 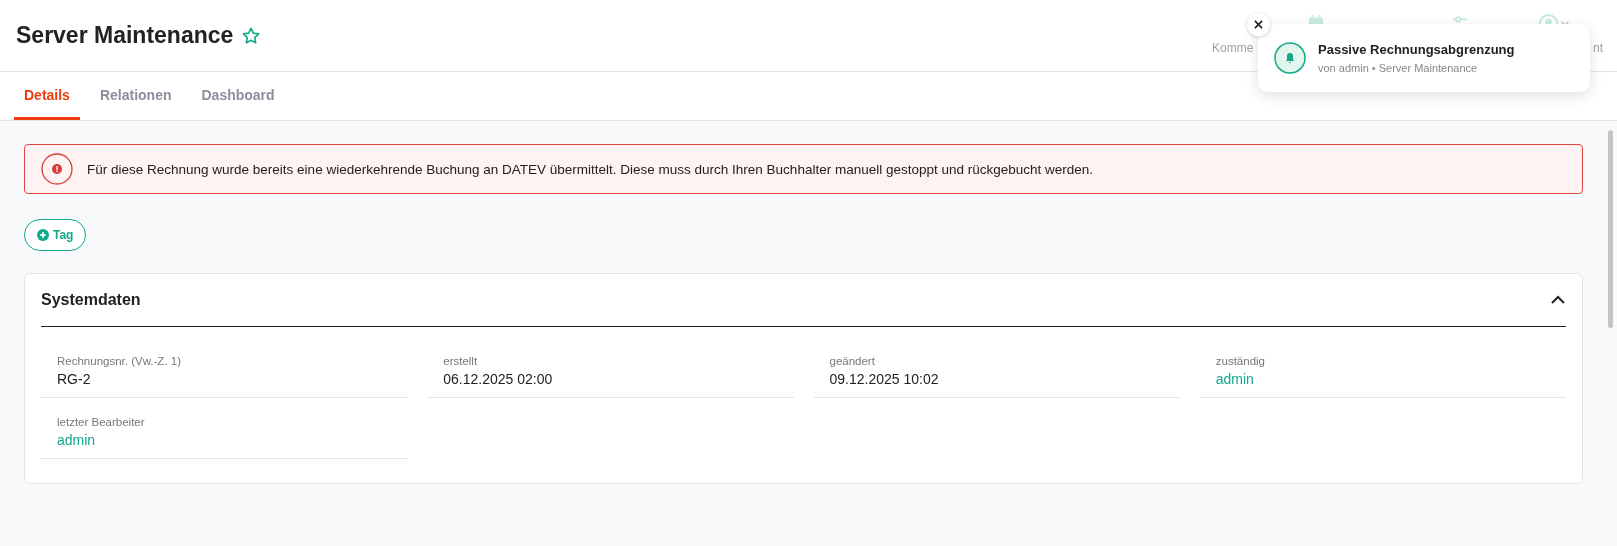 I want to click on field-value: RG-2, so click(x=74, y=379).